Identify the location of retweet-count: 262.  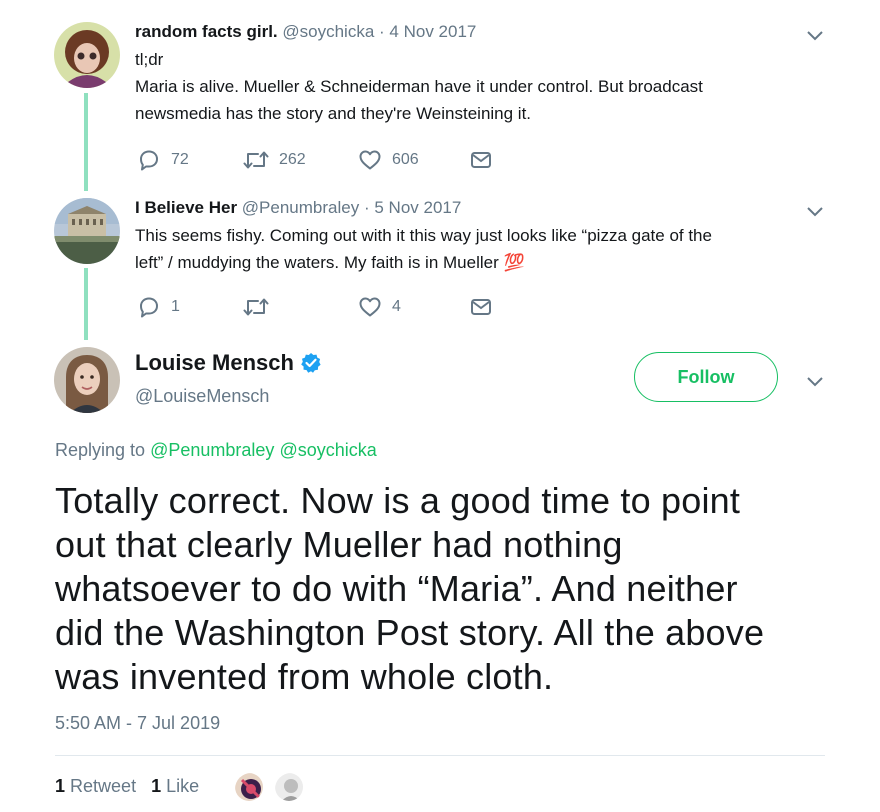
(292, 159).